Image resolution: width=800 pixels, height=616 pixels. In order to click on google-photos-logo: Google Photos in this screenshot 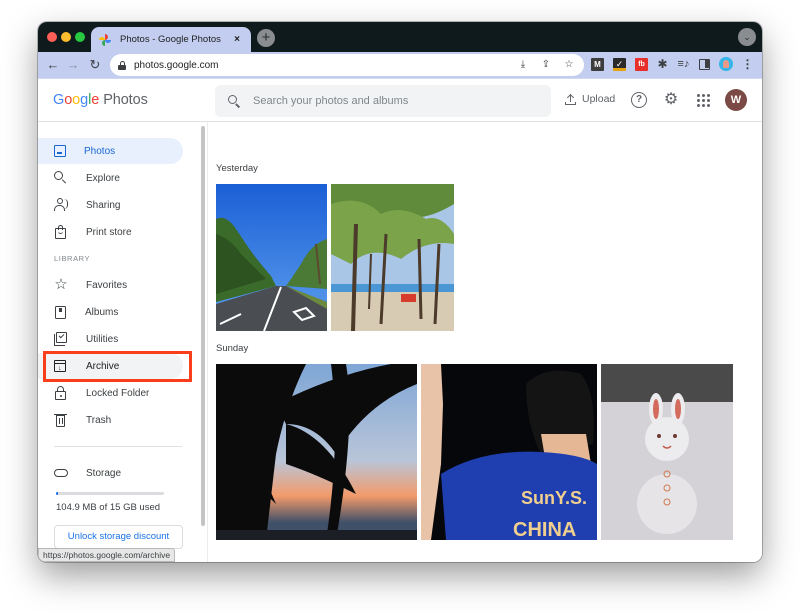, I will do `click(100, 100)`.